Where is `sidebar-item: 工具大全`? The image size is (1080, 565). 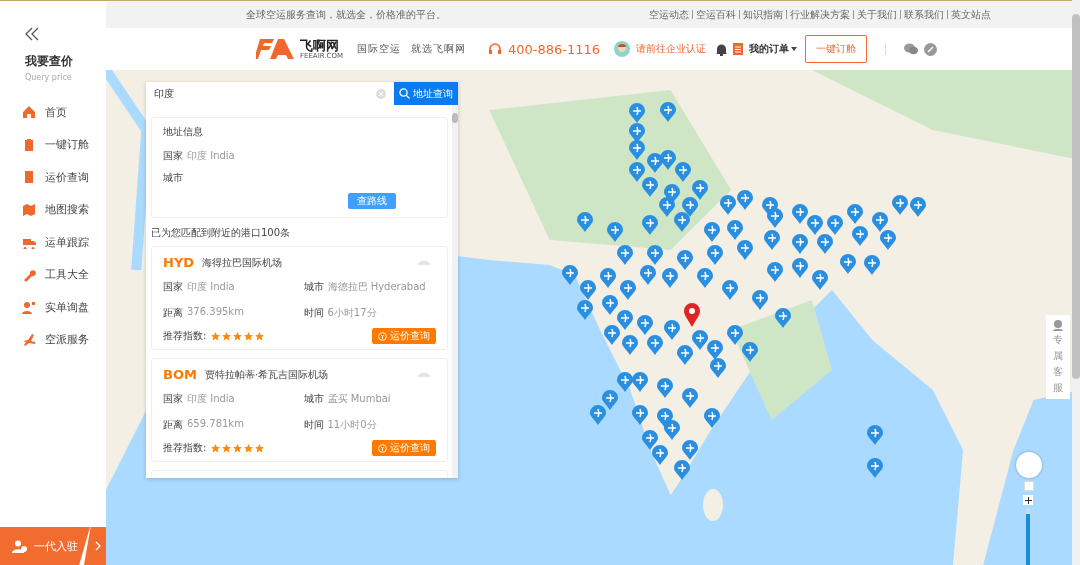 sidebar-item: 工具大全 is located at coordinates (53, 274).